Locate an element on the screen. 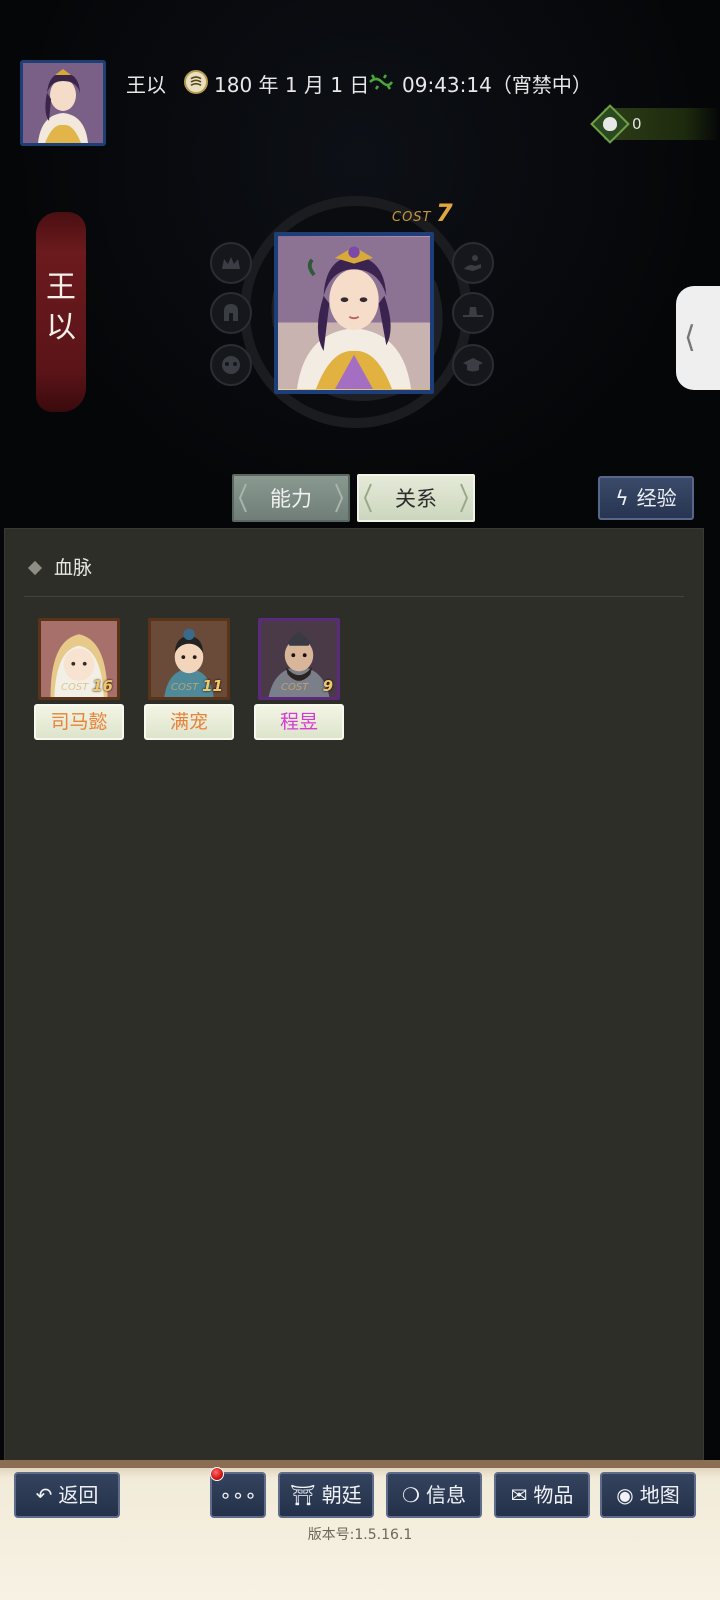 Image resolution: width=720 pixels, height=1600 pixels. member-name: 满宠 is located at coordinates (189, 722).